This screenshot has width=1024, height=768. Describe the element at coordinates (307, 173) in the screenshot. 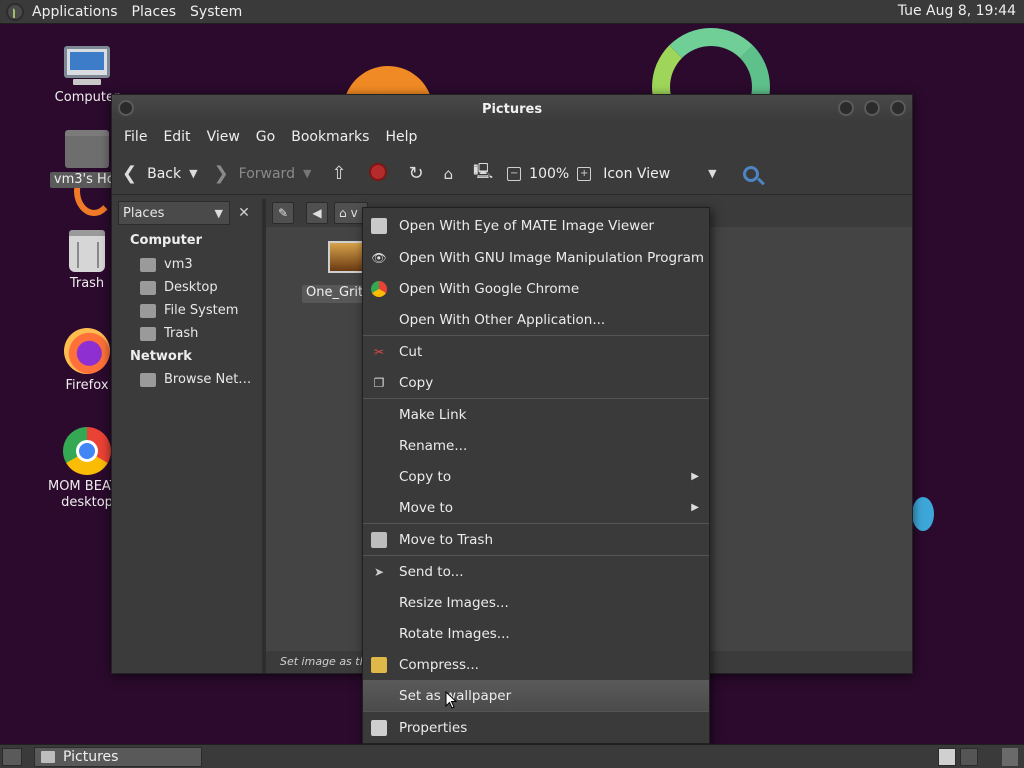

I see `forward-history-dropdown: ▼` at that location.